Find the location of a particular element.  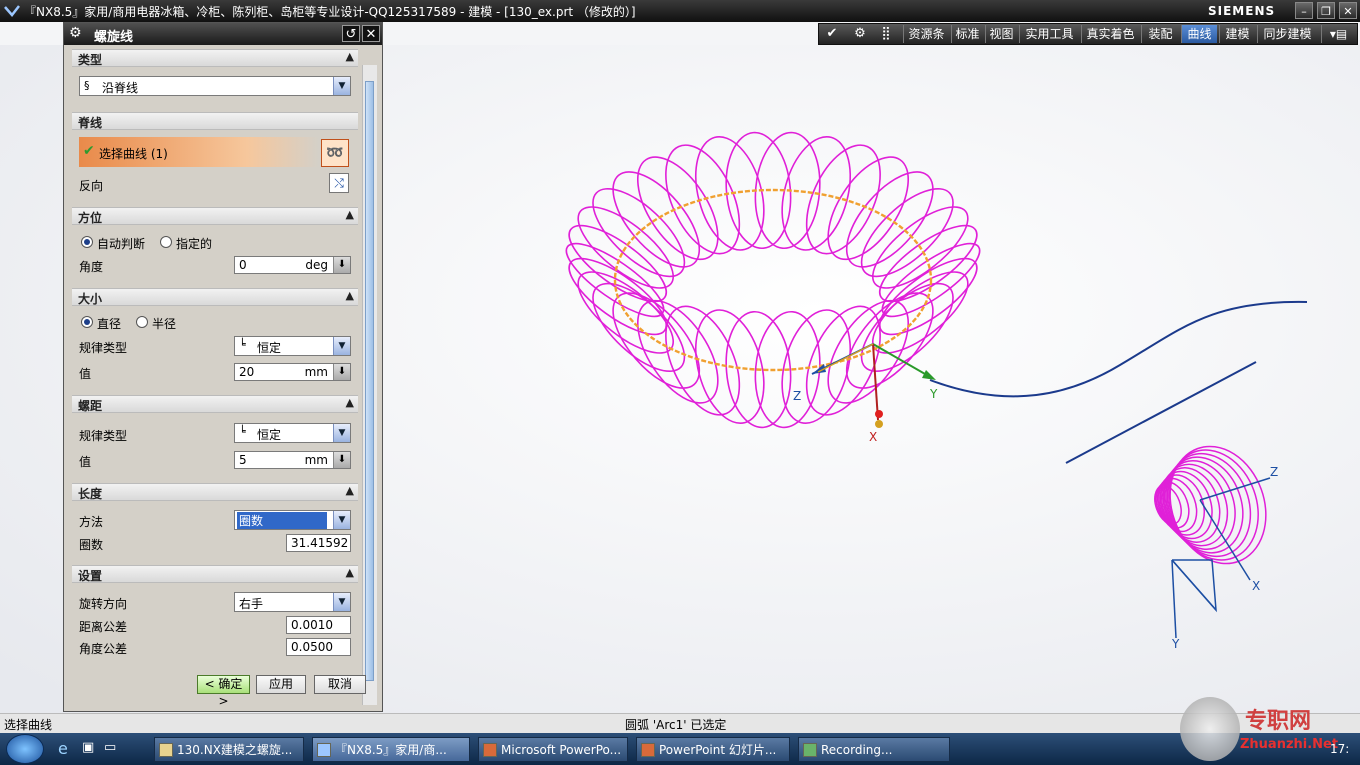

rotation-dropdown: 右手 ▼ is located at coordinates (292, 602).